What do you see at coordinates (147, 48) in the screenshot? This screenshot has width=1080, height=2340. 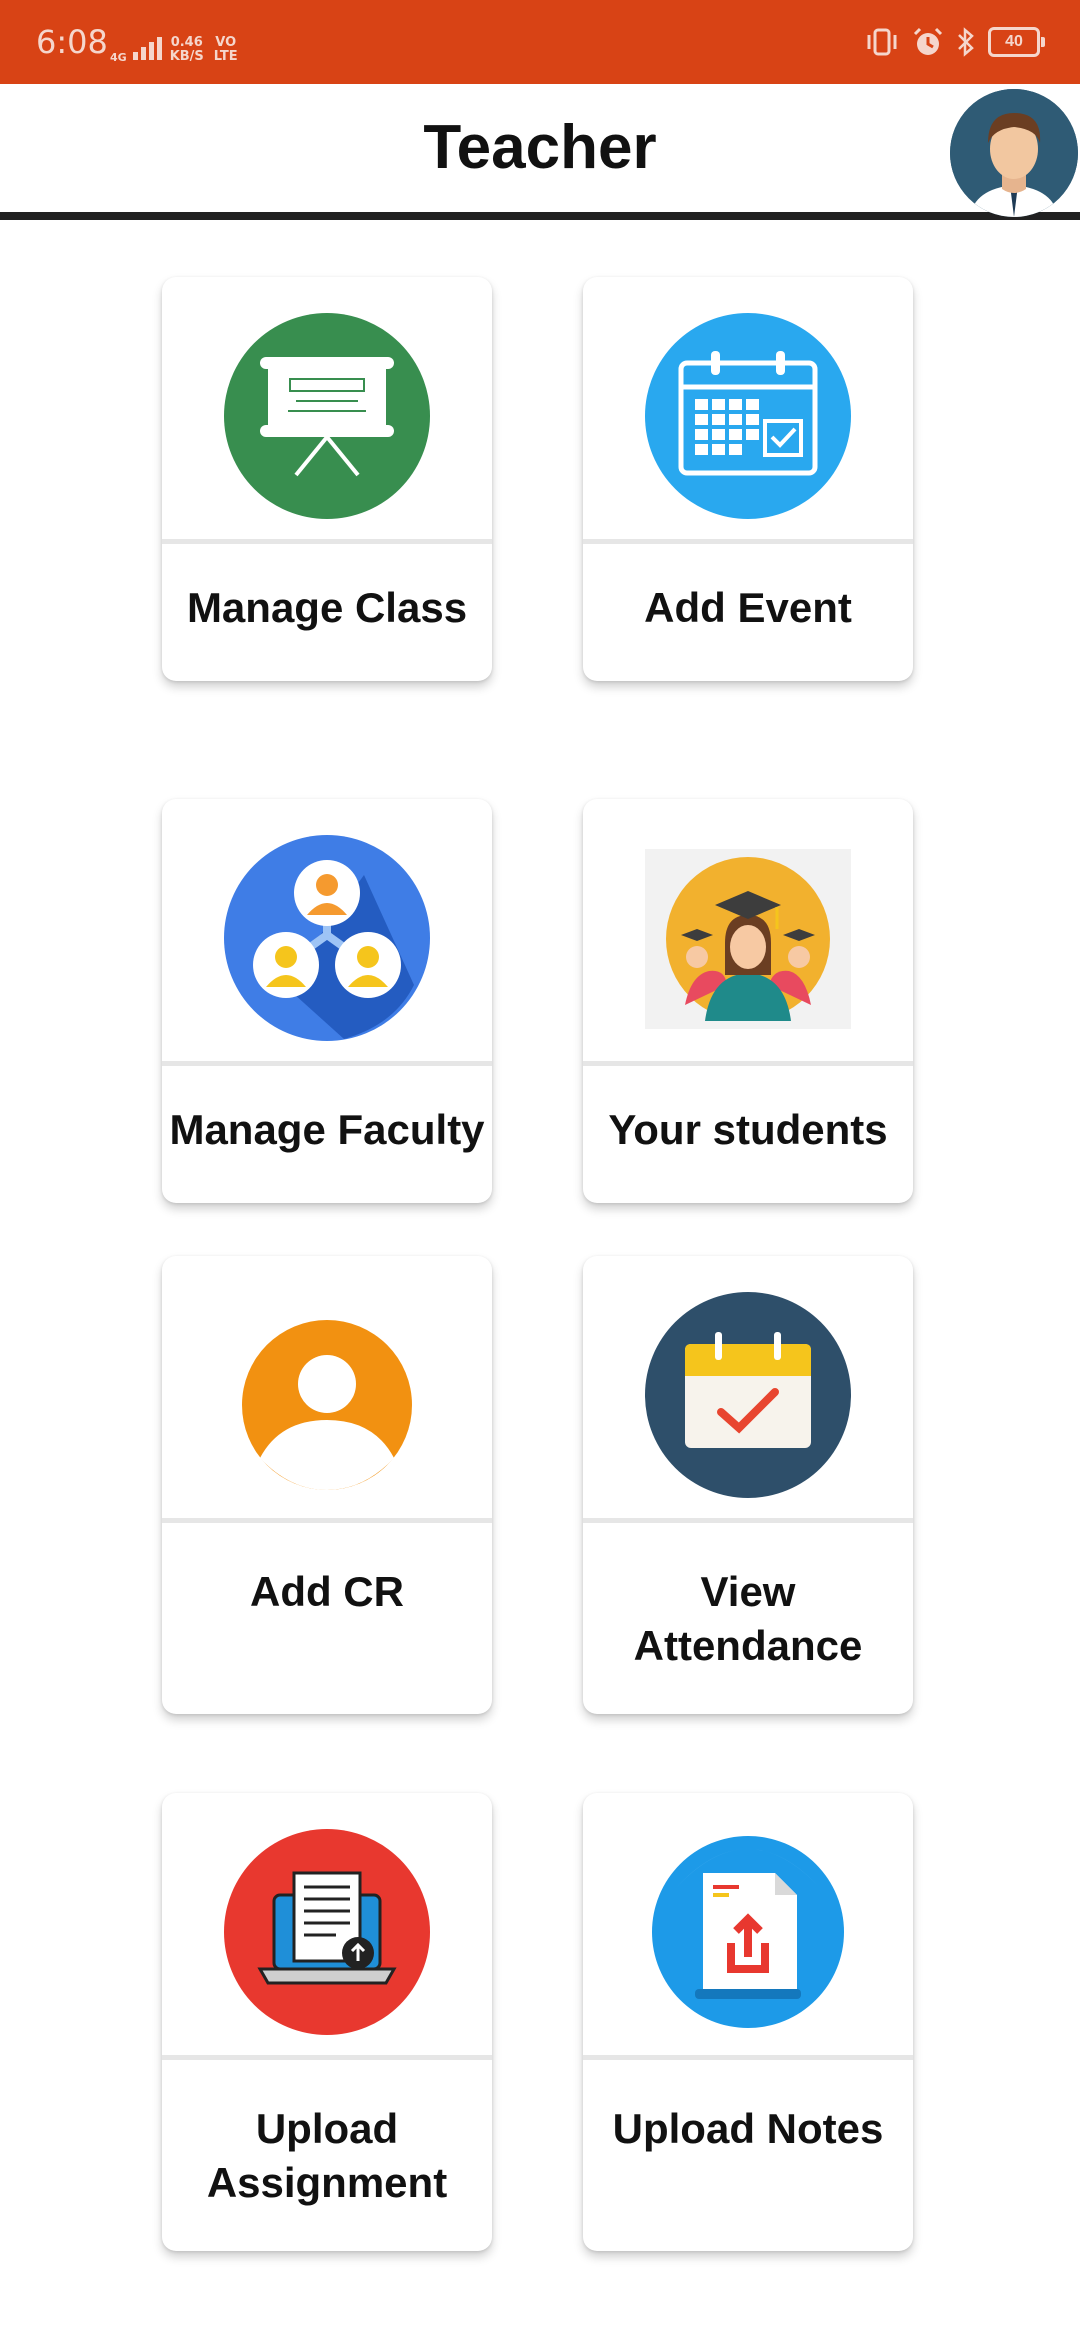 I see `signal-icon` at bounding box center [147, 48].